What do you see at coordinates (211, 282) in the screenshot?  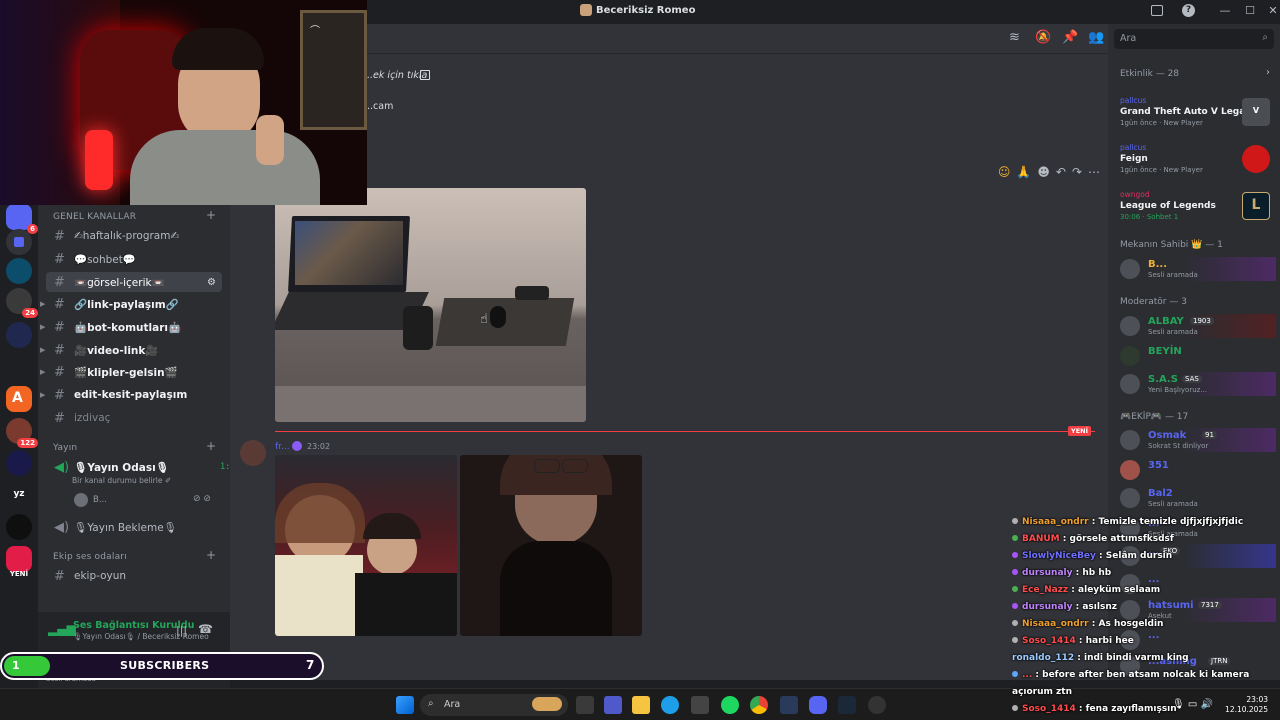 I see `settings-icon: ⚙` at bounding box center [211, 282].